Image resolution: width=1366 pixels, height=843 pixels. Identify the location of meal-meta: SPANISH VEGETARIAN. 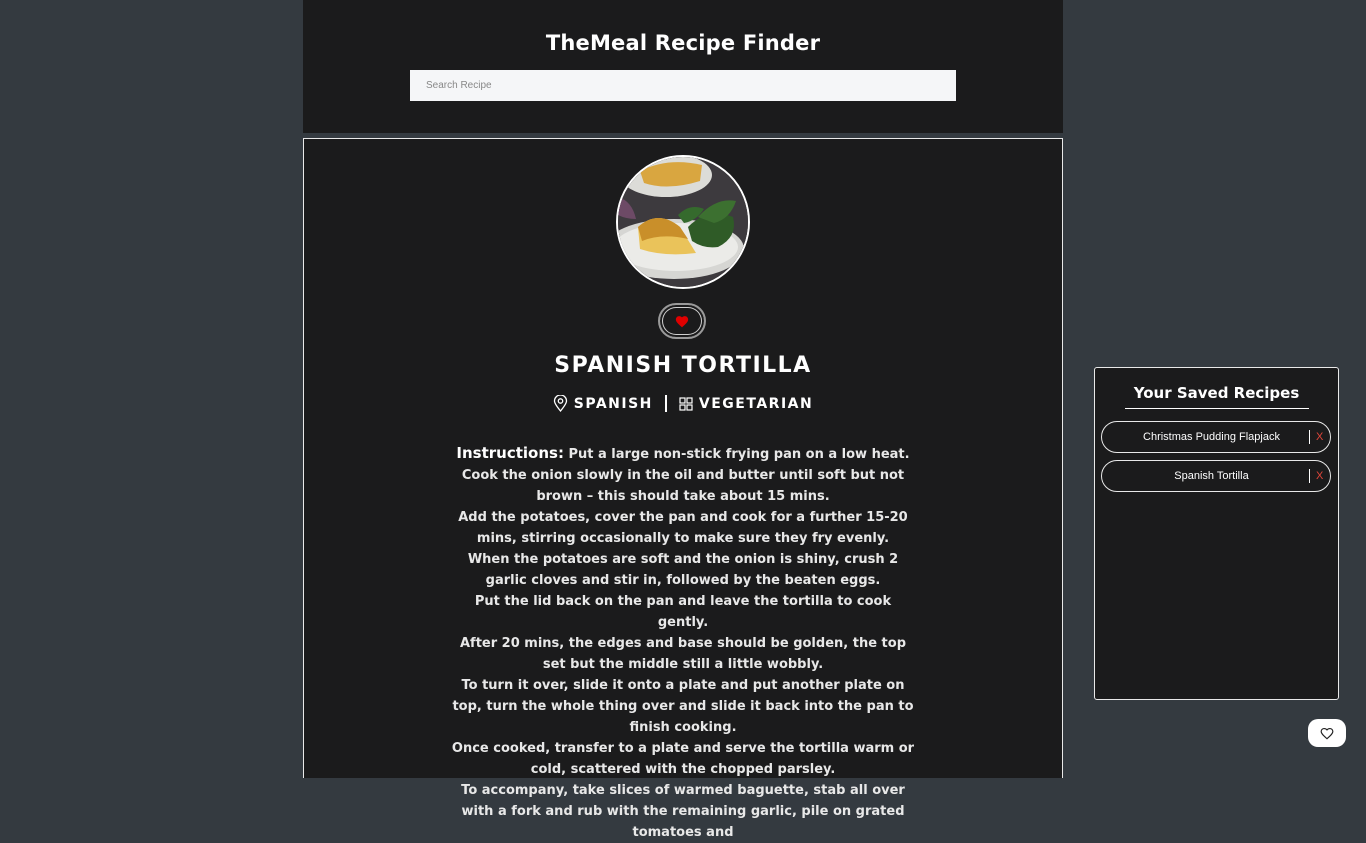
(683, 403).